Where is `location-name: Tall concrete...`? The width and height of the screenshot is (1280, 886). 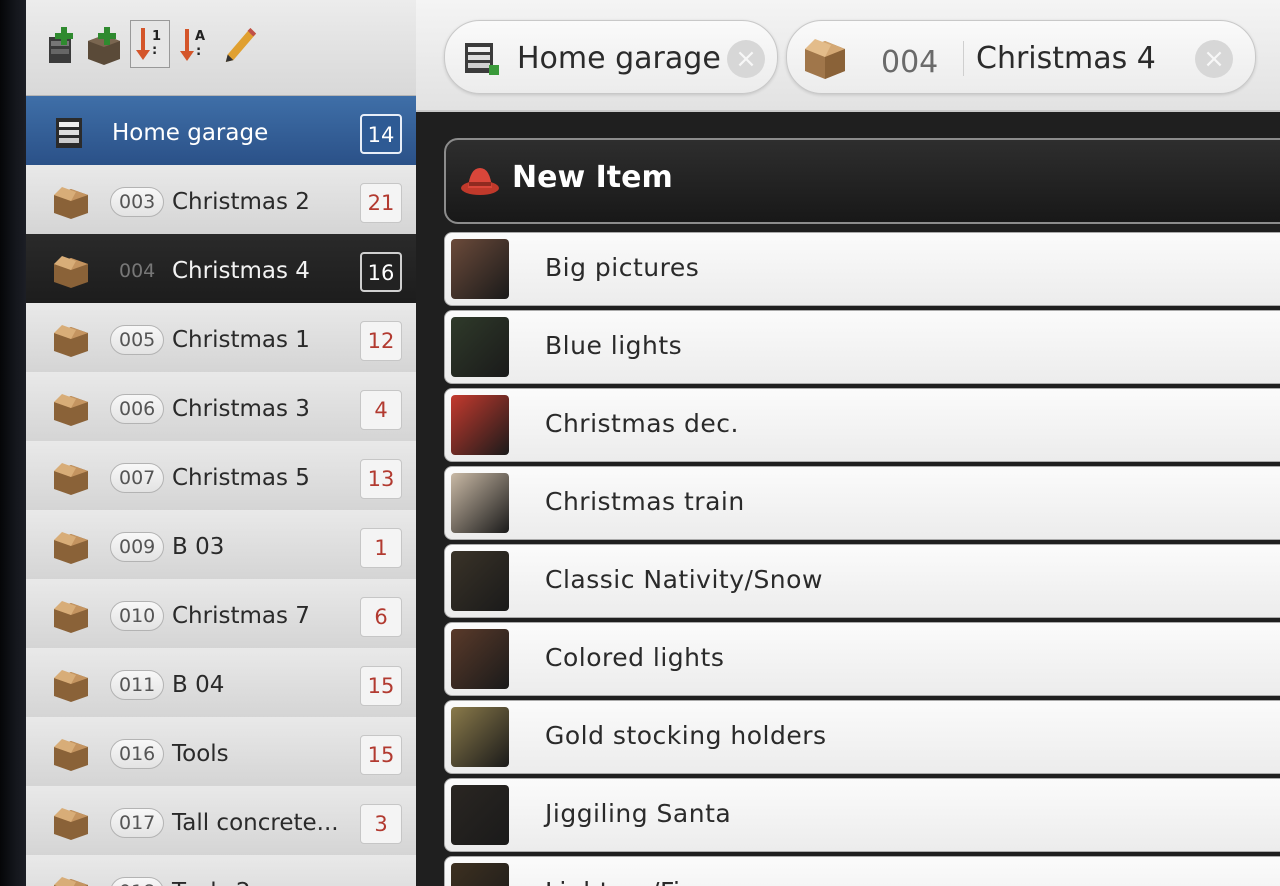
location-name: Tall concrete... is located at coordinates (255, 823).